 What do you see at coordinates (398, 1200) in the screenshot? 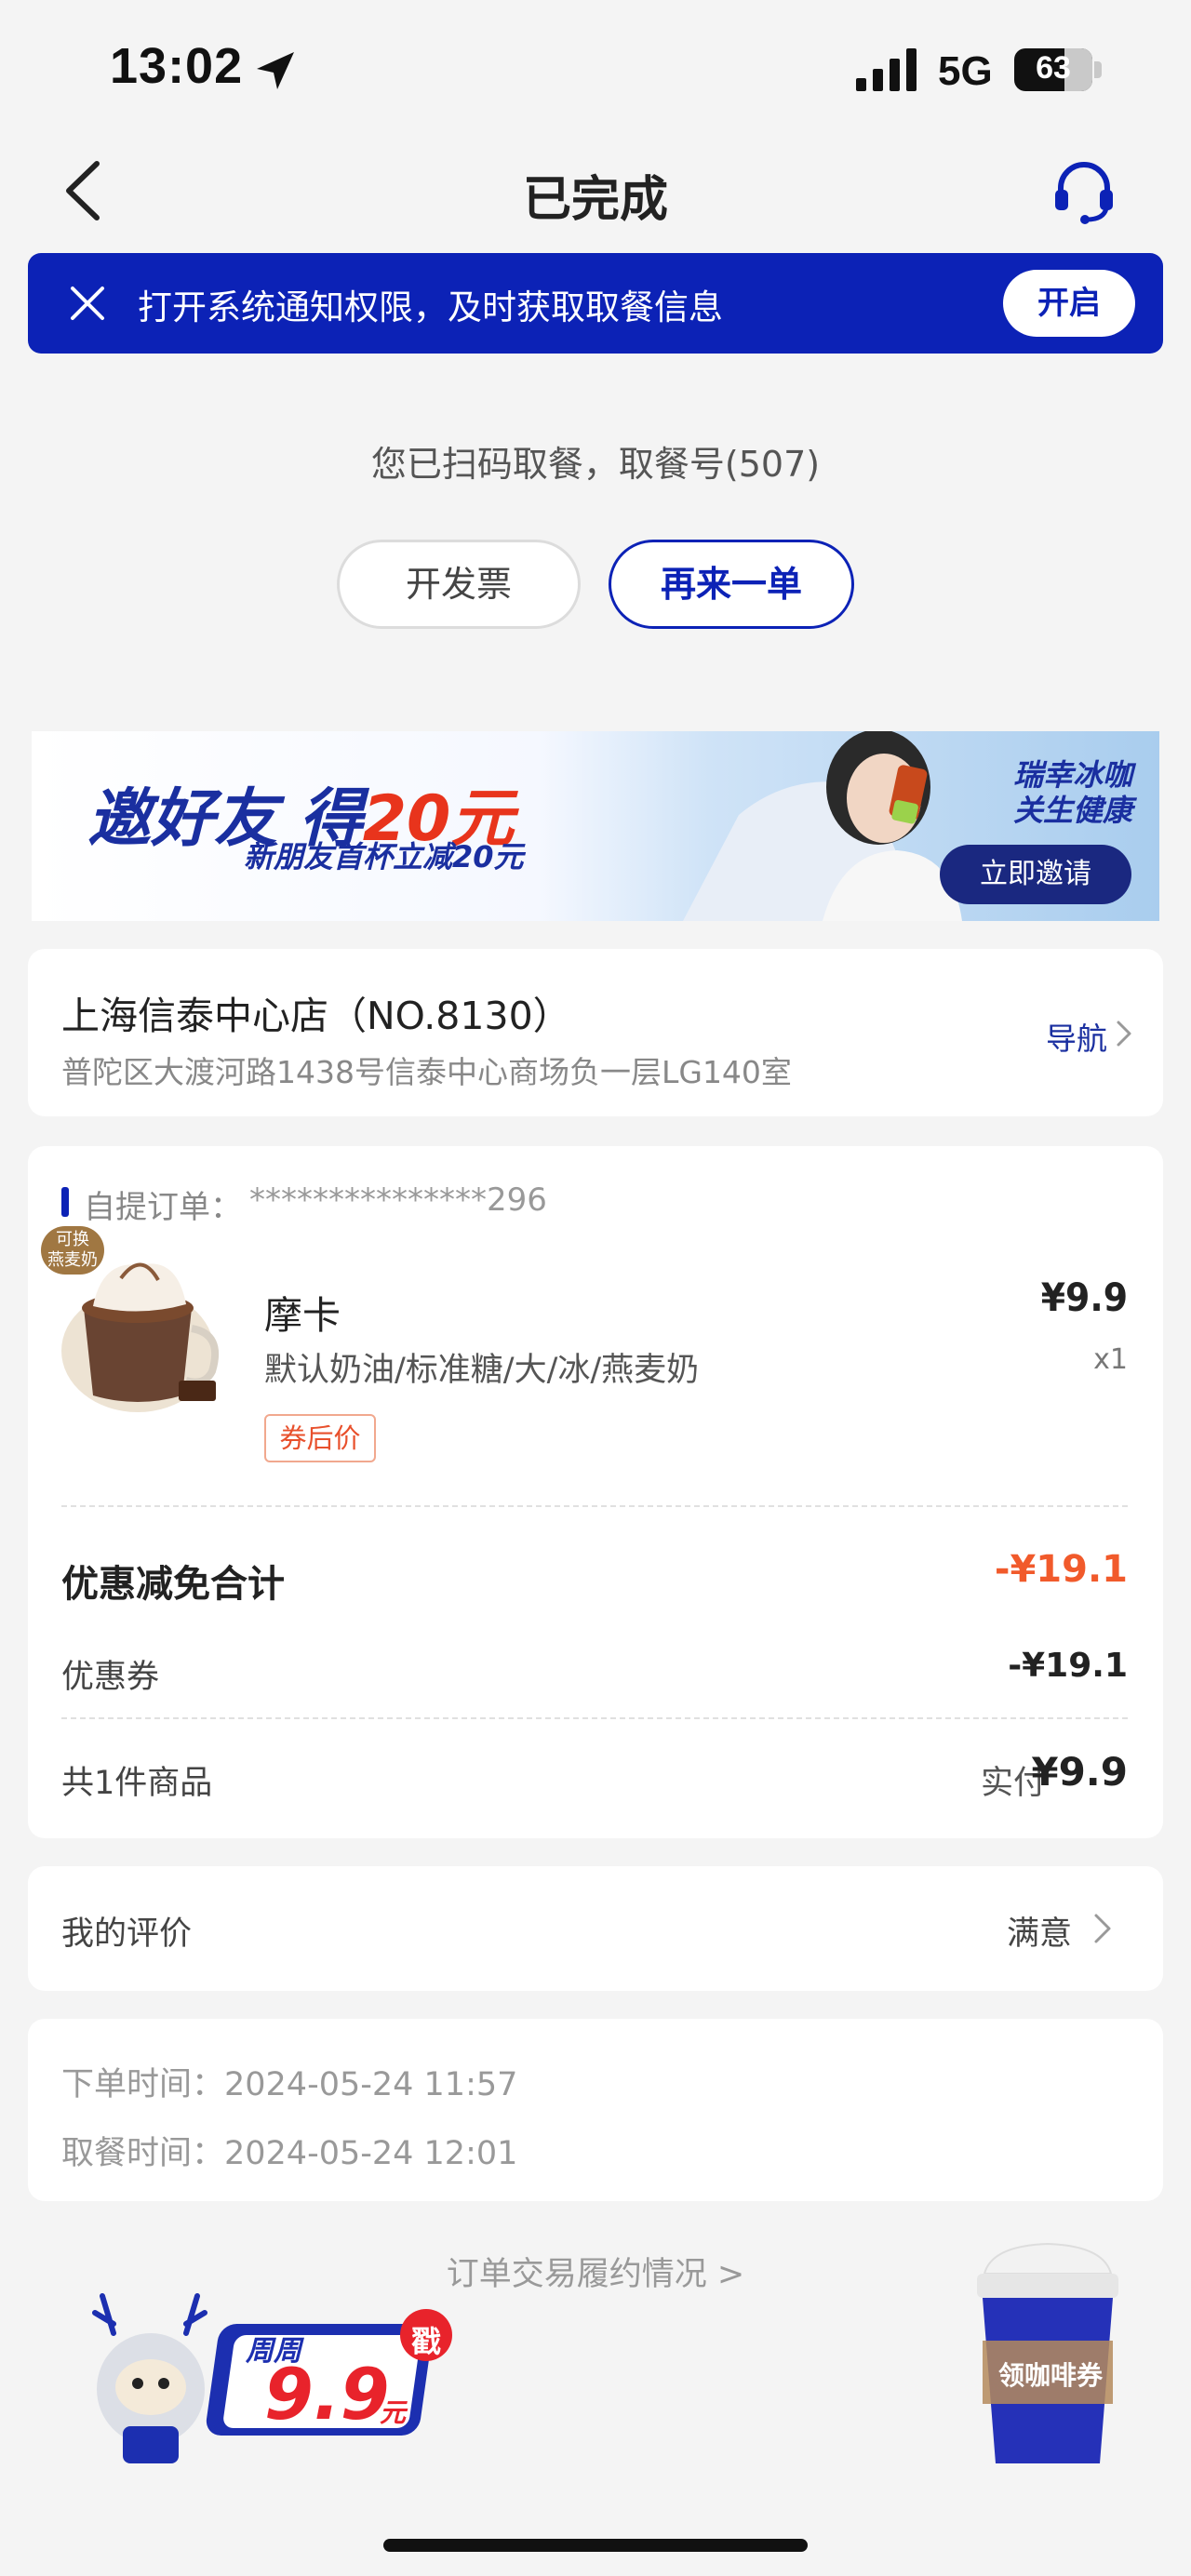
I see `order-number: ***************296` at bounding box center [398, 1200].